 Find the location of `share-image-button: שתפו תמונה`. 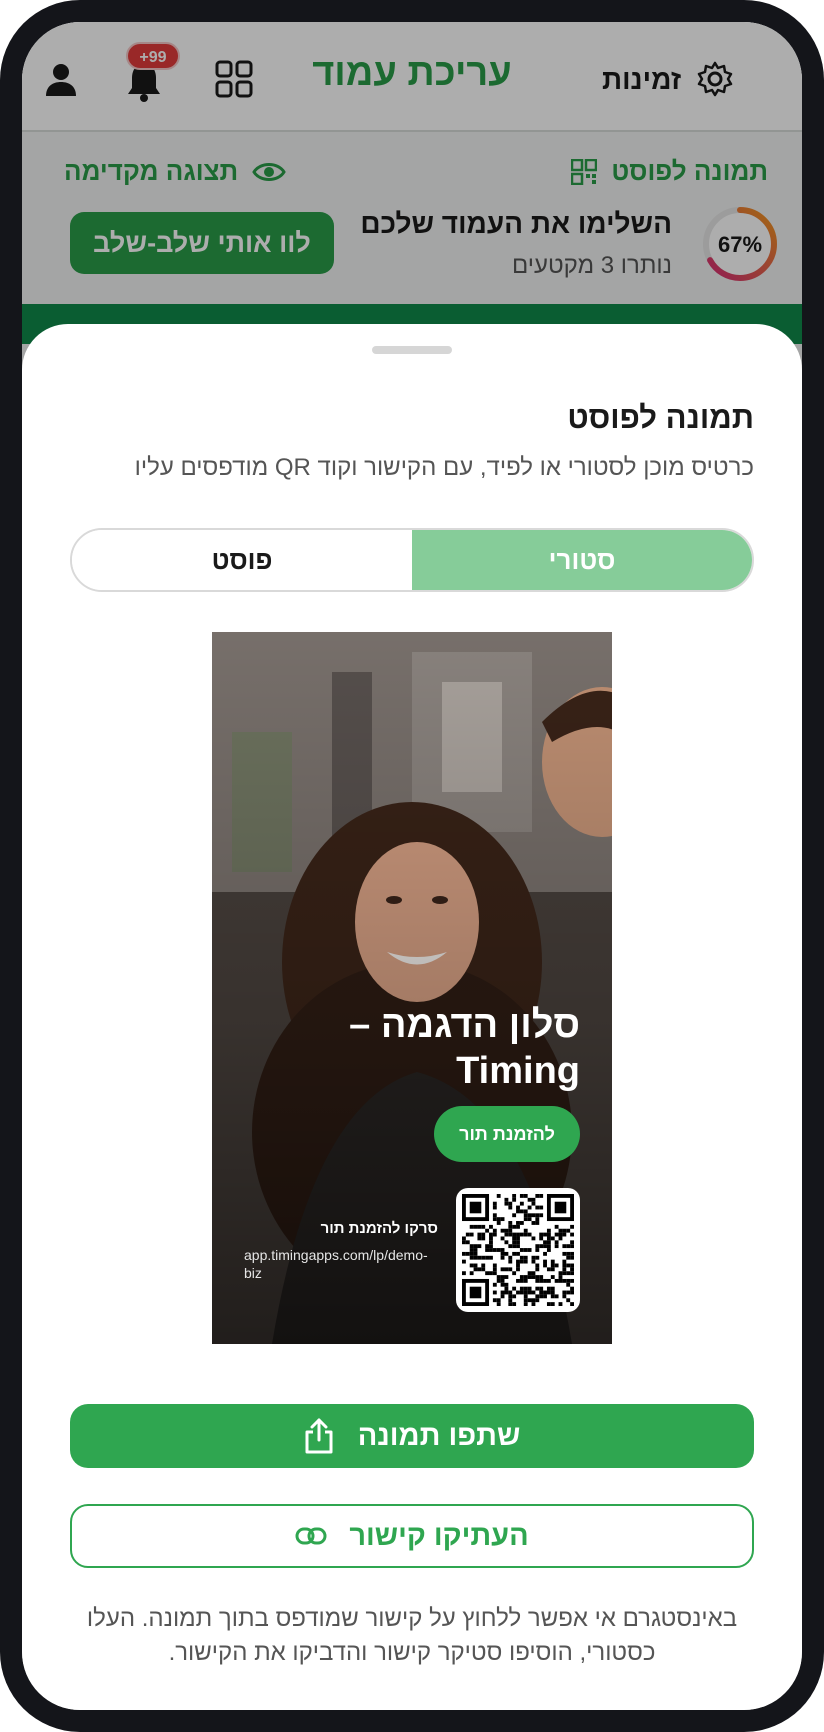

share-image-button: שתפו תמונה is located at coordinates (412, 1436).